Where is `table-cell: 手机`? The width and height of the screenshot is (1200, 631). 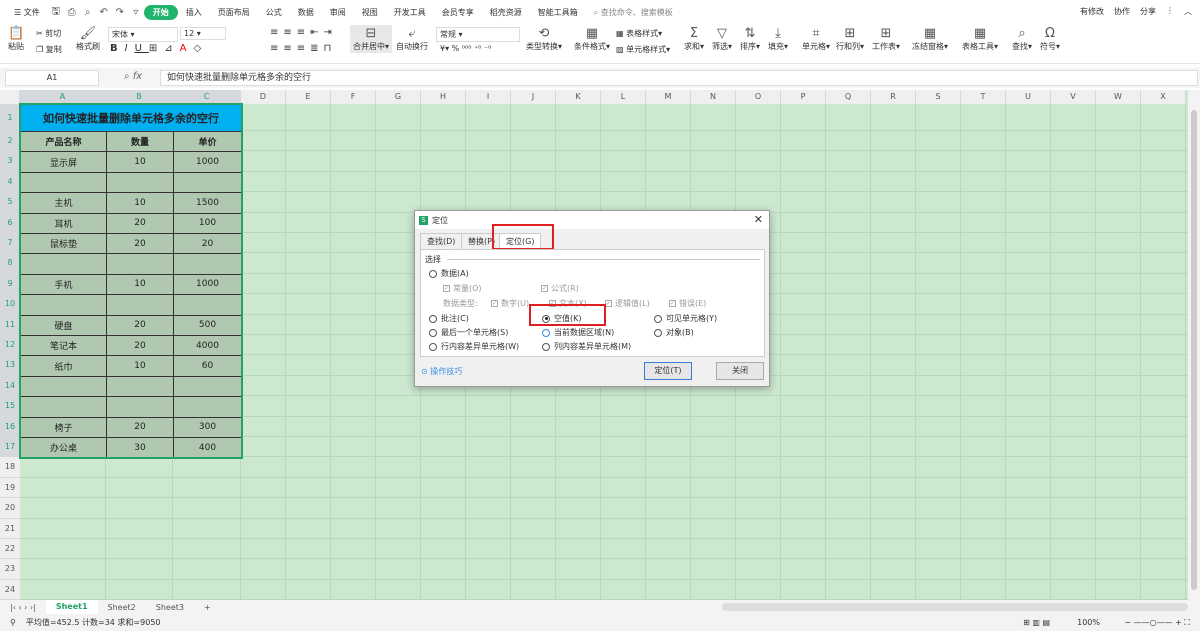 table-cell: 手机 is located at coordinates (63, 284).